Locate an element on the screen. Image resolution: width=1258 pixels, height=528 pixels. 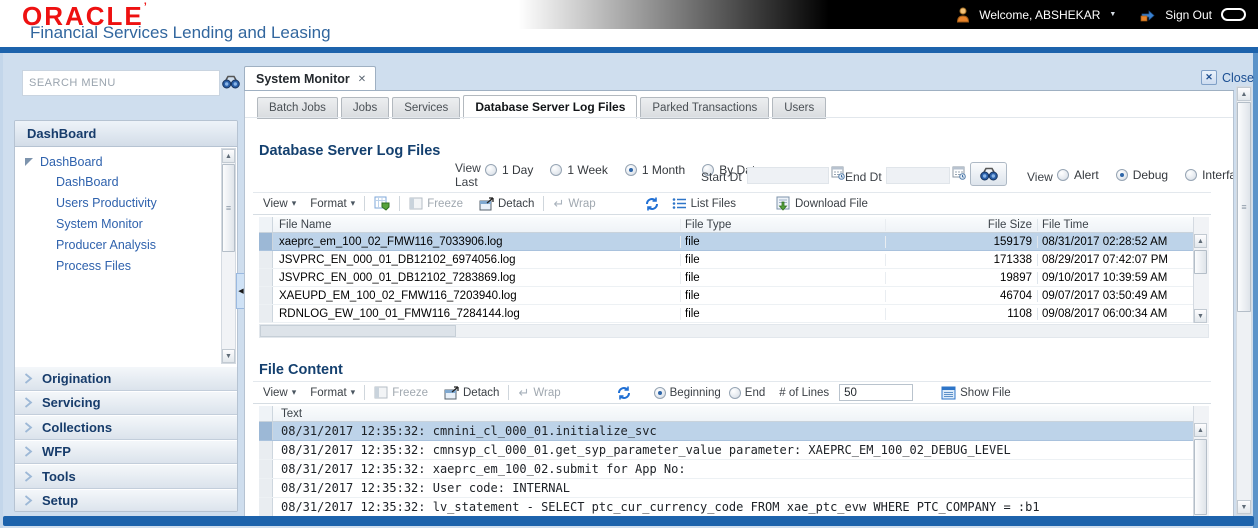
radio-interfaces is located at coordinates (1191, 175).